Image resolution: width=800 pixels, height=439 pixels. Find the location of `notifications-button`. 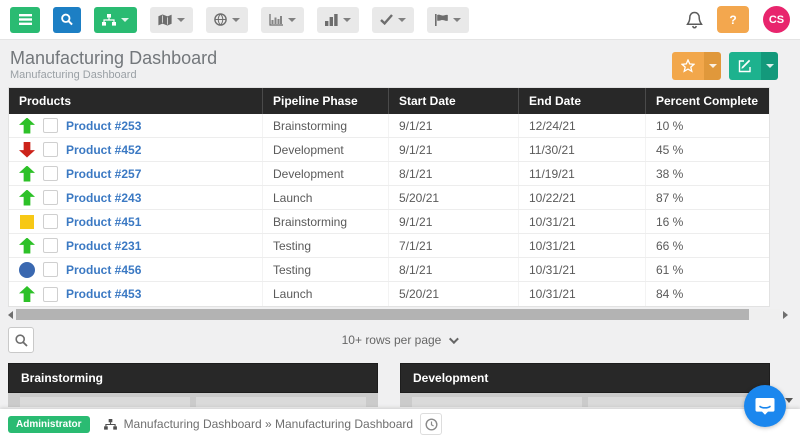

notifications-button is located at coordinates (694, 20).